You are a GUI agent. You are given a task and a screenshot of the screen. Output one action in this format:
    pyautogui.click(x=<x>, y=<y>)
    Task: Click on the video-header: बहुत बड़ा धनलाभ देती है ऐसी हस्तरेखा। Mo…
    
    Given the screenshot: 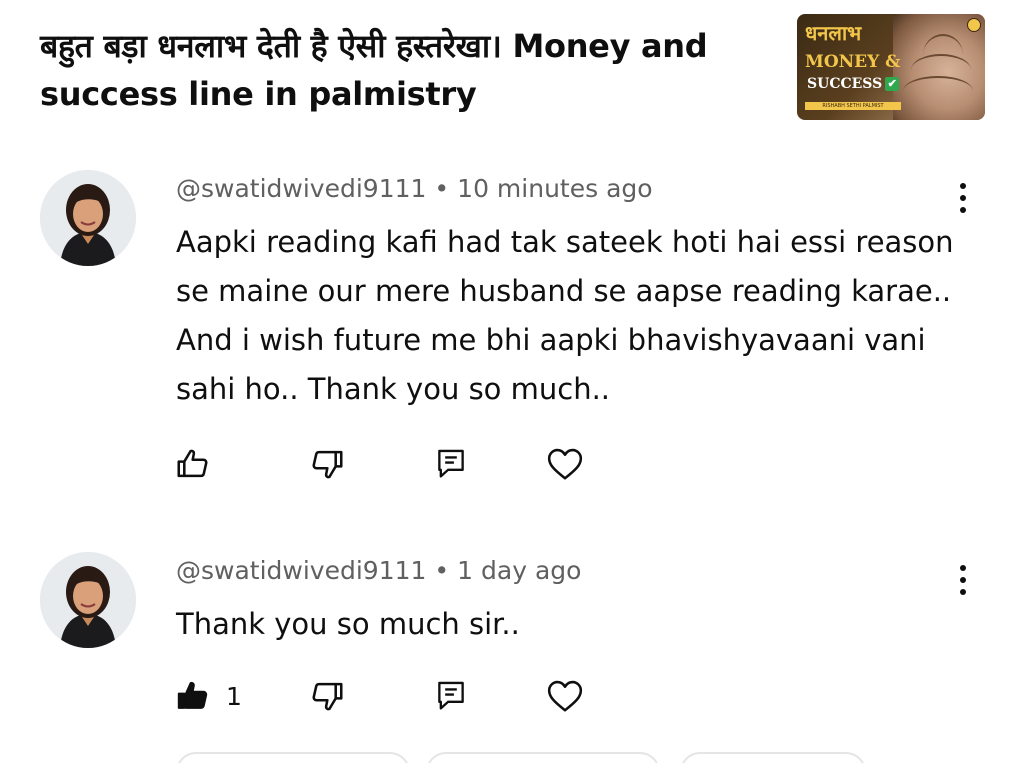 What is the action you would take?
    pyautogui.click(x=512, y=71)
    